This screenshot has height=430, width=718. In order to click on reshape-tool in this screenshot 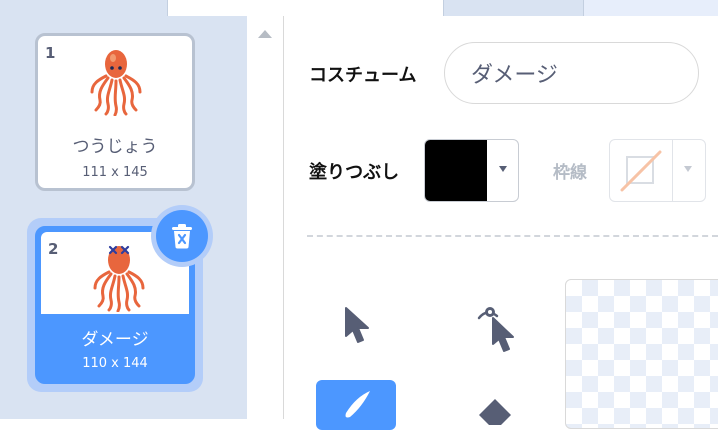, I will do `click(498, 326)`.